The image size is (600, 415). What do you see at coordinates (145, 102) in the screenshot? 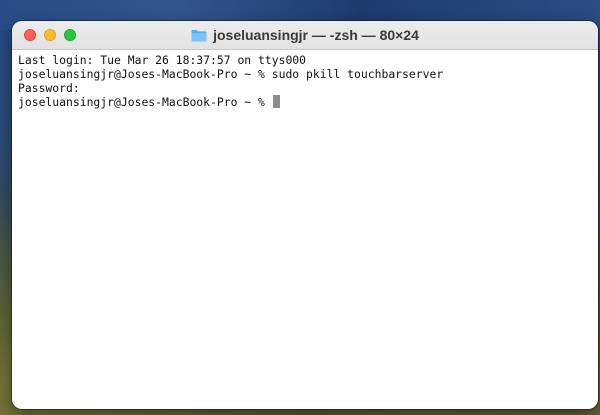
I see `terminal-prompt: joseluansingjr@Joses-MacBook-Pro ~ %` at bounding box center [145, 102].